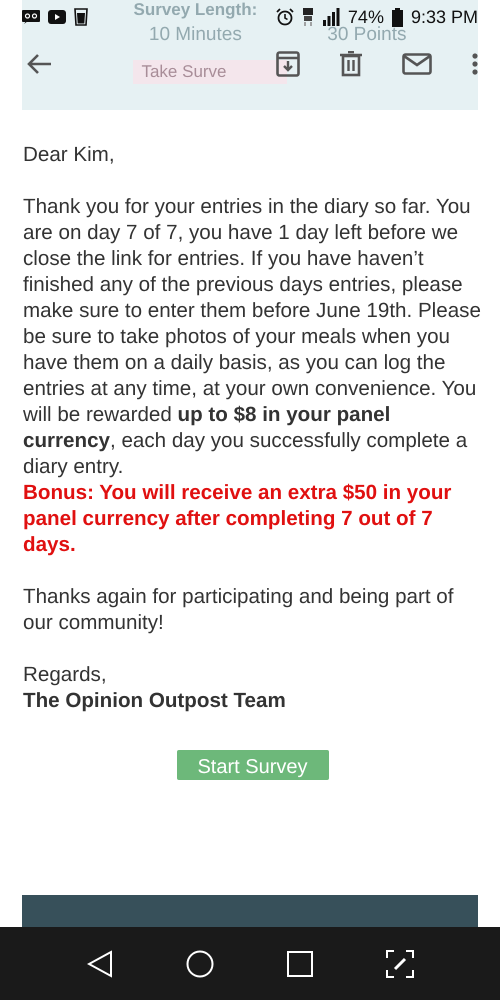 The width and height of the screenshot is (500, 1000). I want to click on cup-icon, so click(81, 17).